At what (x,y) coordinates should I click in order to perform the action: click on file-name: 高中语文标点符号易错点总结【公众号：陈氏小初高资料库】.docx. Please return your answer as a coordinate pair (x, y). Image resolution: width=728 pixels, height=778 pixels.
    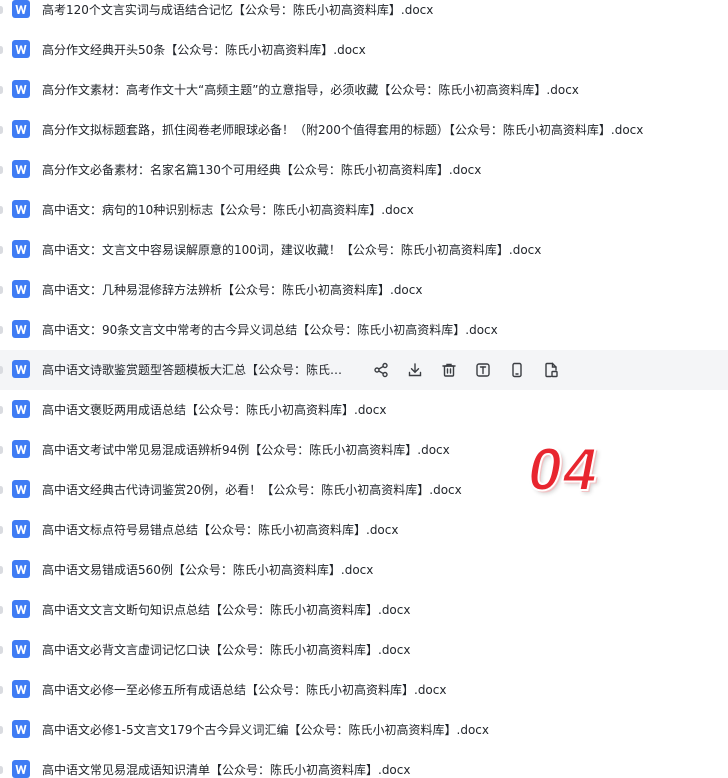
    Looking at the image, I should click on (220, 530).